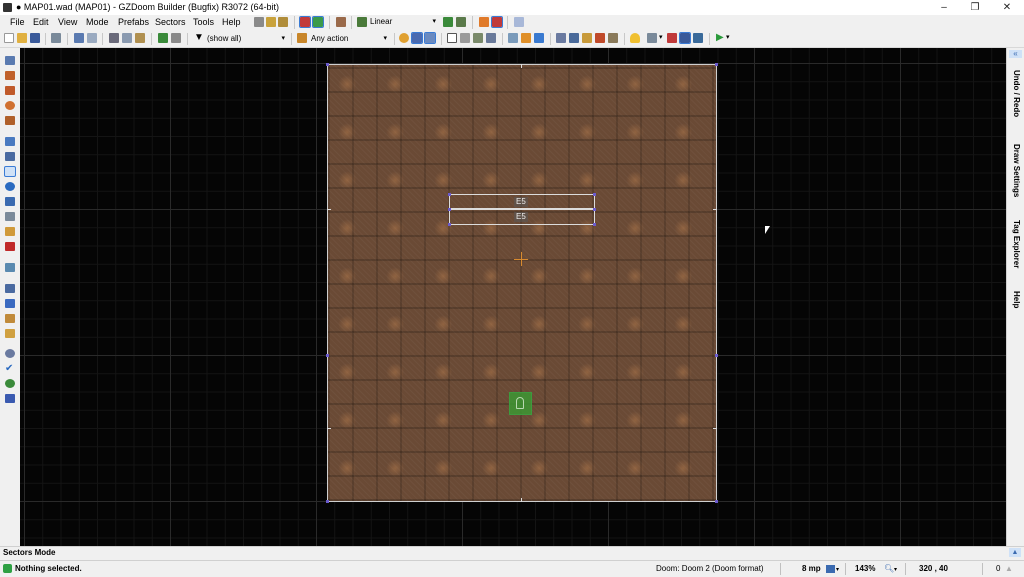 The height and width of the screenshot is (577, 1024). I want to click on draw-lines-icon, so click(10, 60).